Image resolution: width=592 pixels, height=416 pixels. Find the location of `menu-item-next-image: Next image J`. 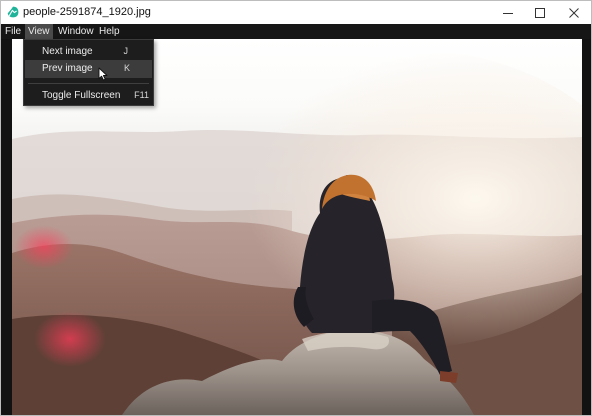

menu-item-next-image: Next image J is located at coordinates (88, 52).